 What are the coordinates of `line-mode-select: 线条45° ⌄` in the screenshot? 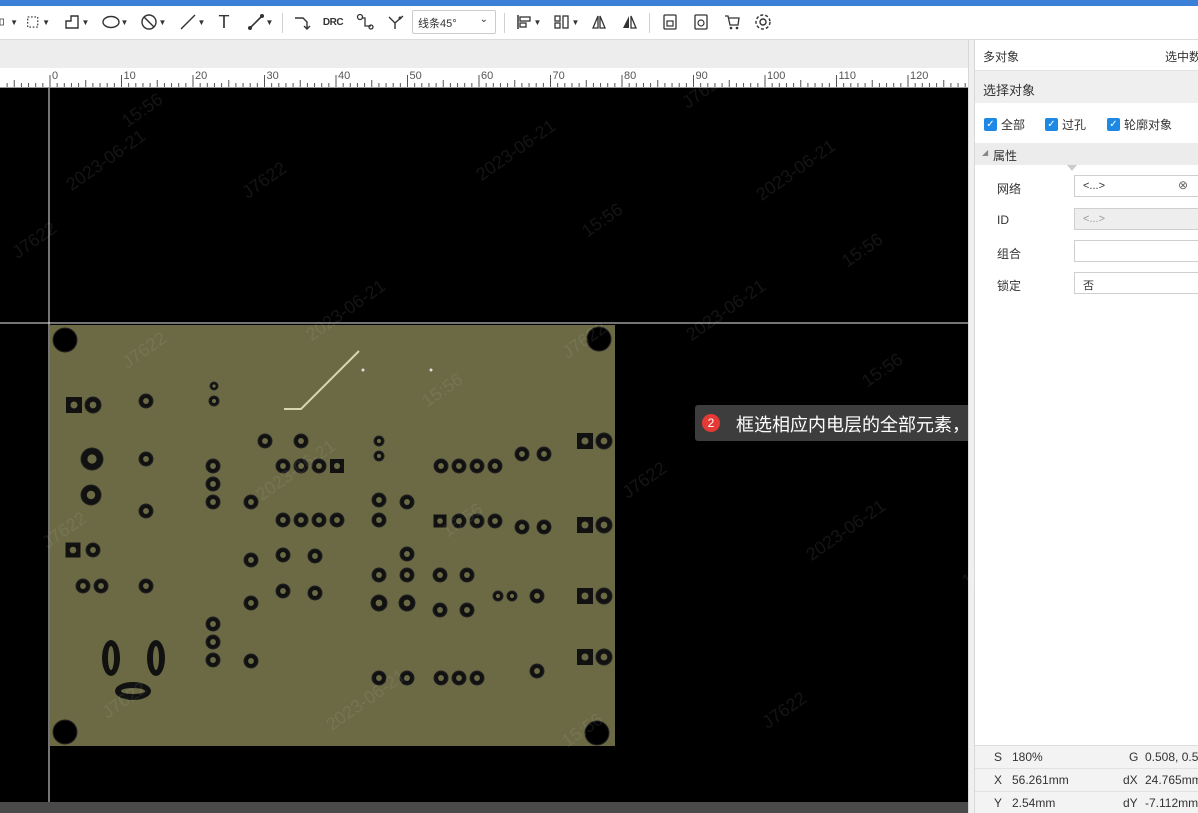 It's located at (454, 22).